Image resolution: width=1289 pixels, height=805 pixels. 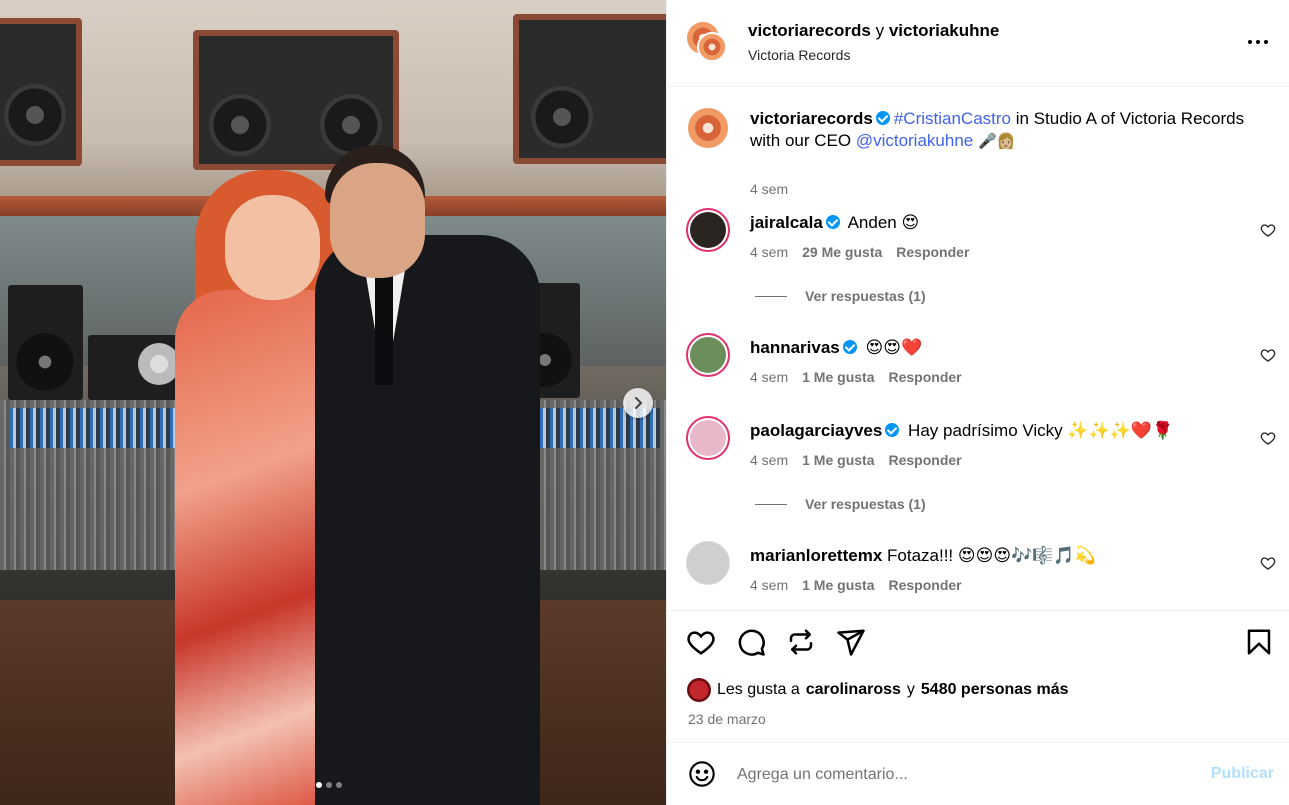 I want to click on post-authors: victoriarecords y victoriakuhne, so click(x=873, y=31).